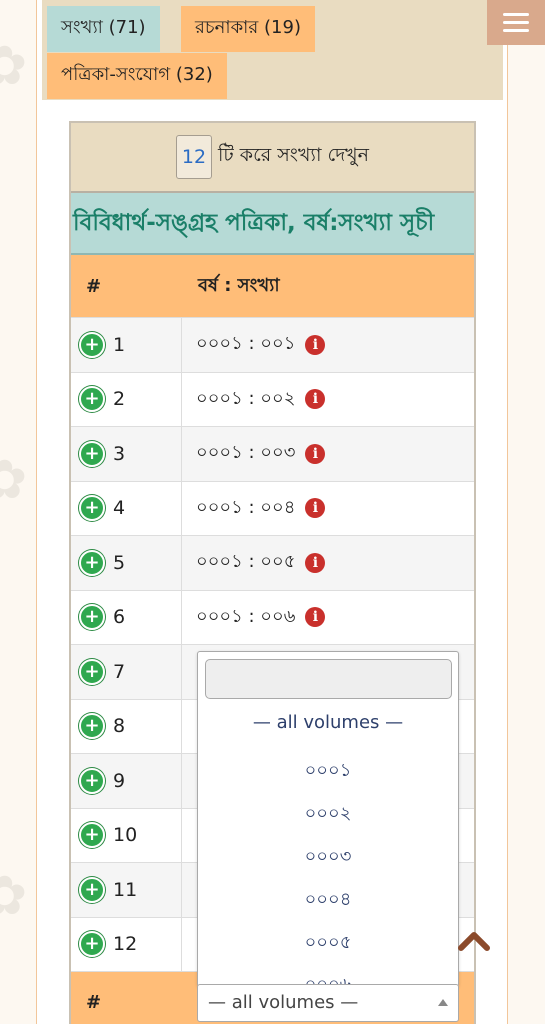  I want to click on row-issue-cell: ০০০১ : ০০৪ i, so click(328, 509).